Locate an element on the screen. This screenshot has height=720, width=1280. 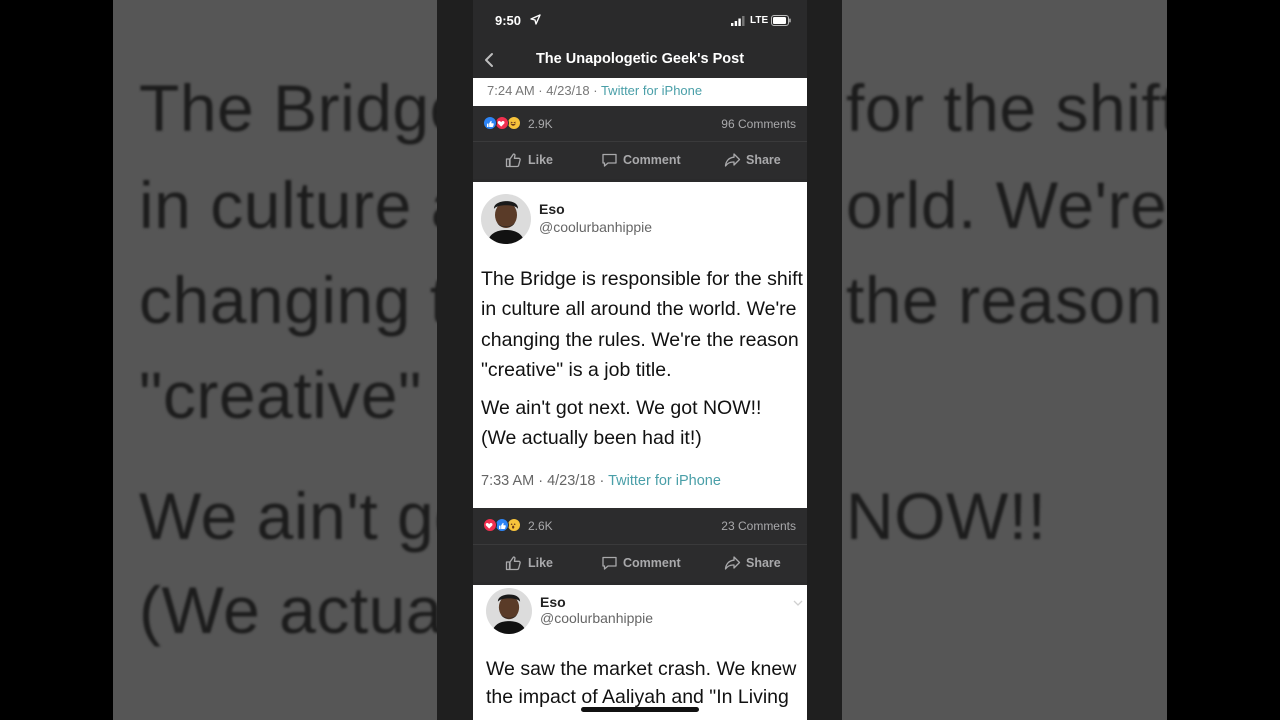
comments-count: 96 Comments is located at coordinates (758, 124).